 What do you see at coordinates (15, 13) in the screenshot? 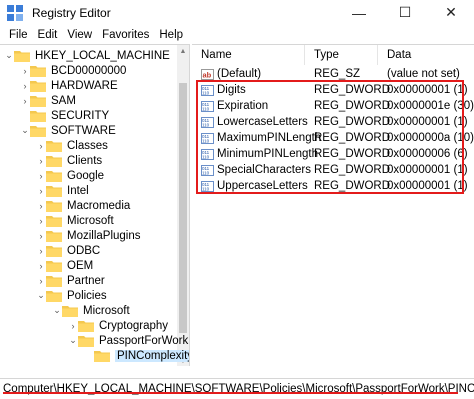
I see `registry-editor-icon` at bounding box center [15, 13].